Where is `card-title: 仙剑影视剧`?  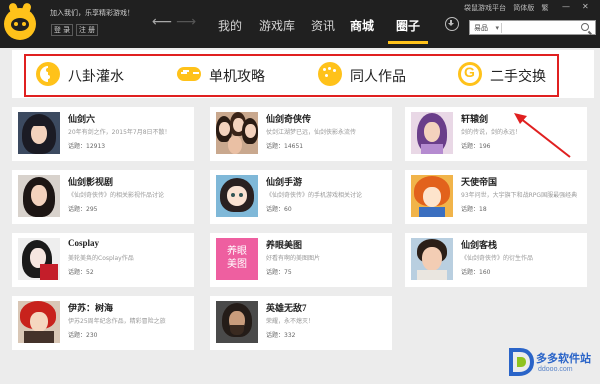 card-title: 仙剑影视剧 is located at coordinates (91, 182).